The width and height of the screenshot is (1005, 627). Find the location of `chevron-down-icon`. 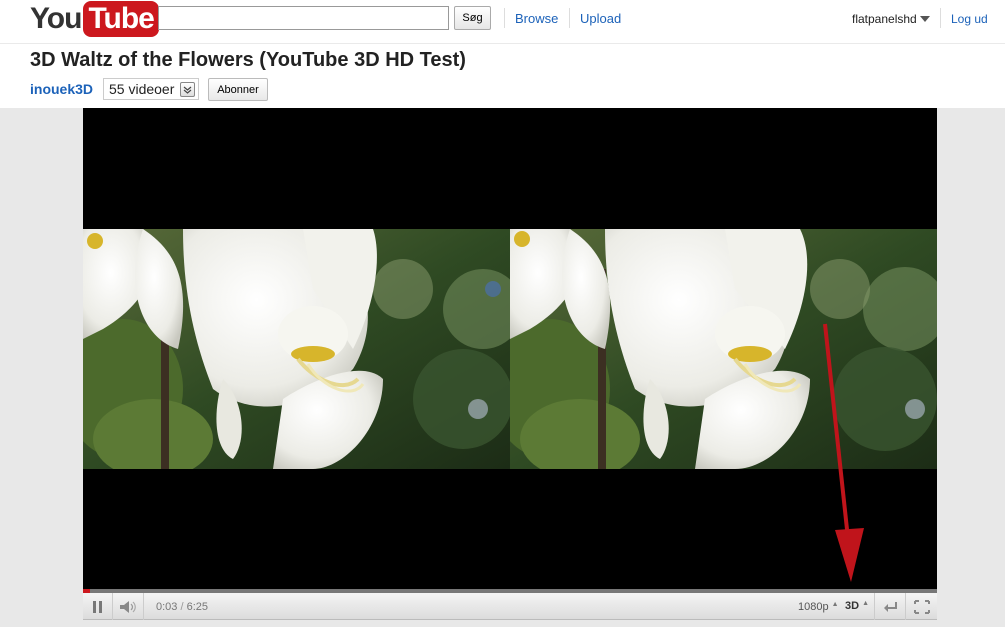

chevron-down-icon is located at coordinates (924, 19).